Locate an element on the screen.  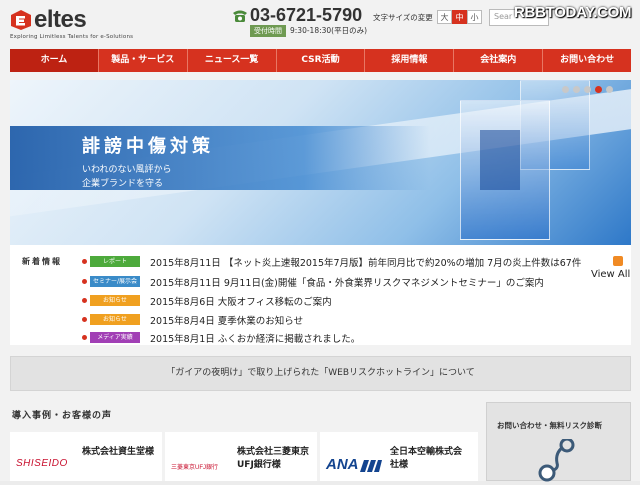
gaia-banner-link: 「ガイアの夜明け」で取り上げられた「WEBリスクホットライン」について is located at coordinates (320, 373).